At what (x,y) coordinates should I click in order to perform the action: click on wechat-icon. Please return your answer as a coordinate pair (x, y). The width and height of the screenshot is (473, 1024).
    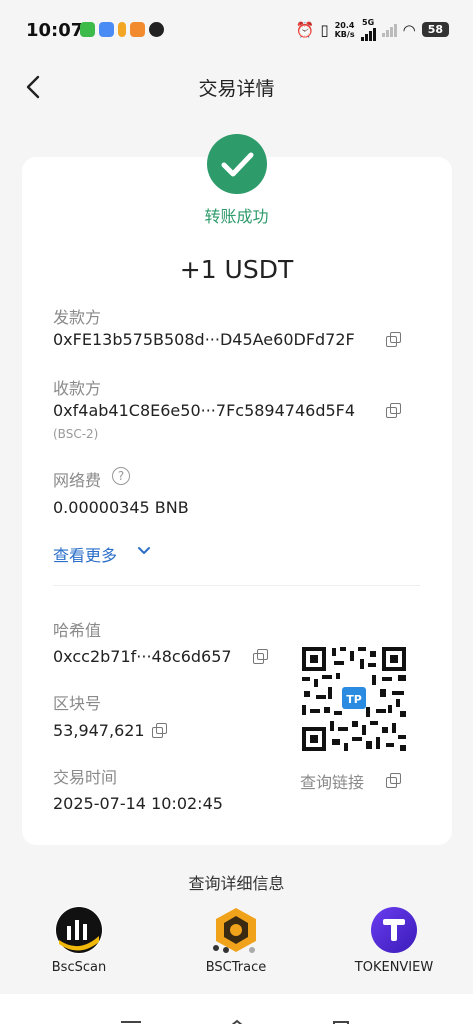
    Looking at the image, I should click on (87, 29).